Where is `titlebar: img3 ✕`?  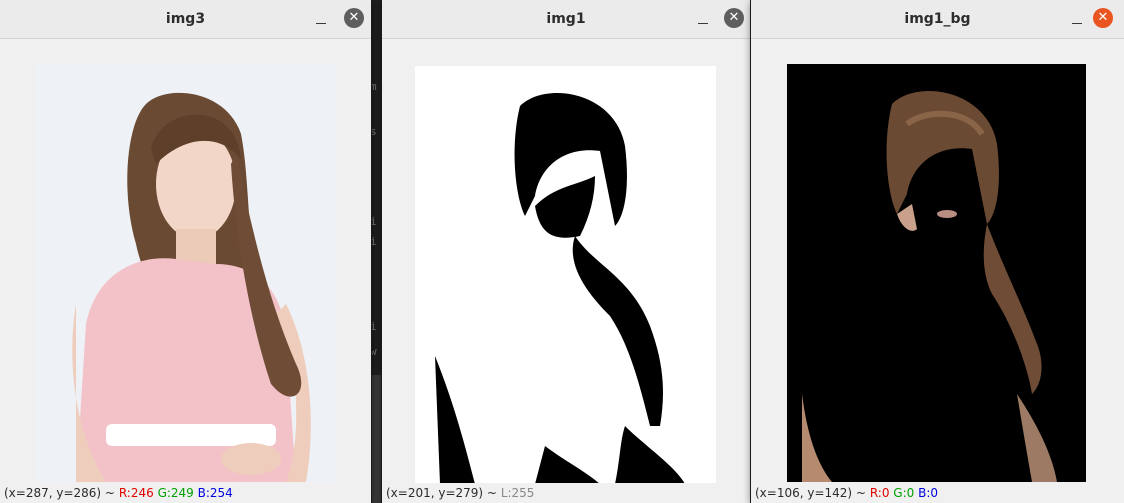 titlebar: img3 ✕ is located at coordinates (185, 19).